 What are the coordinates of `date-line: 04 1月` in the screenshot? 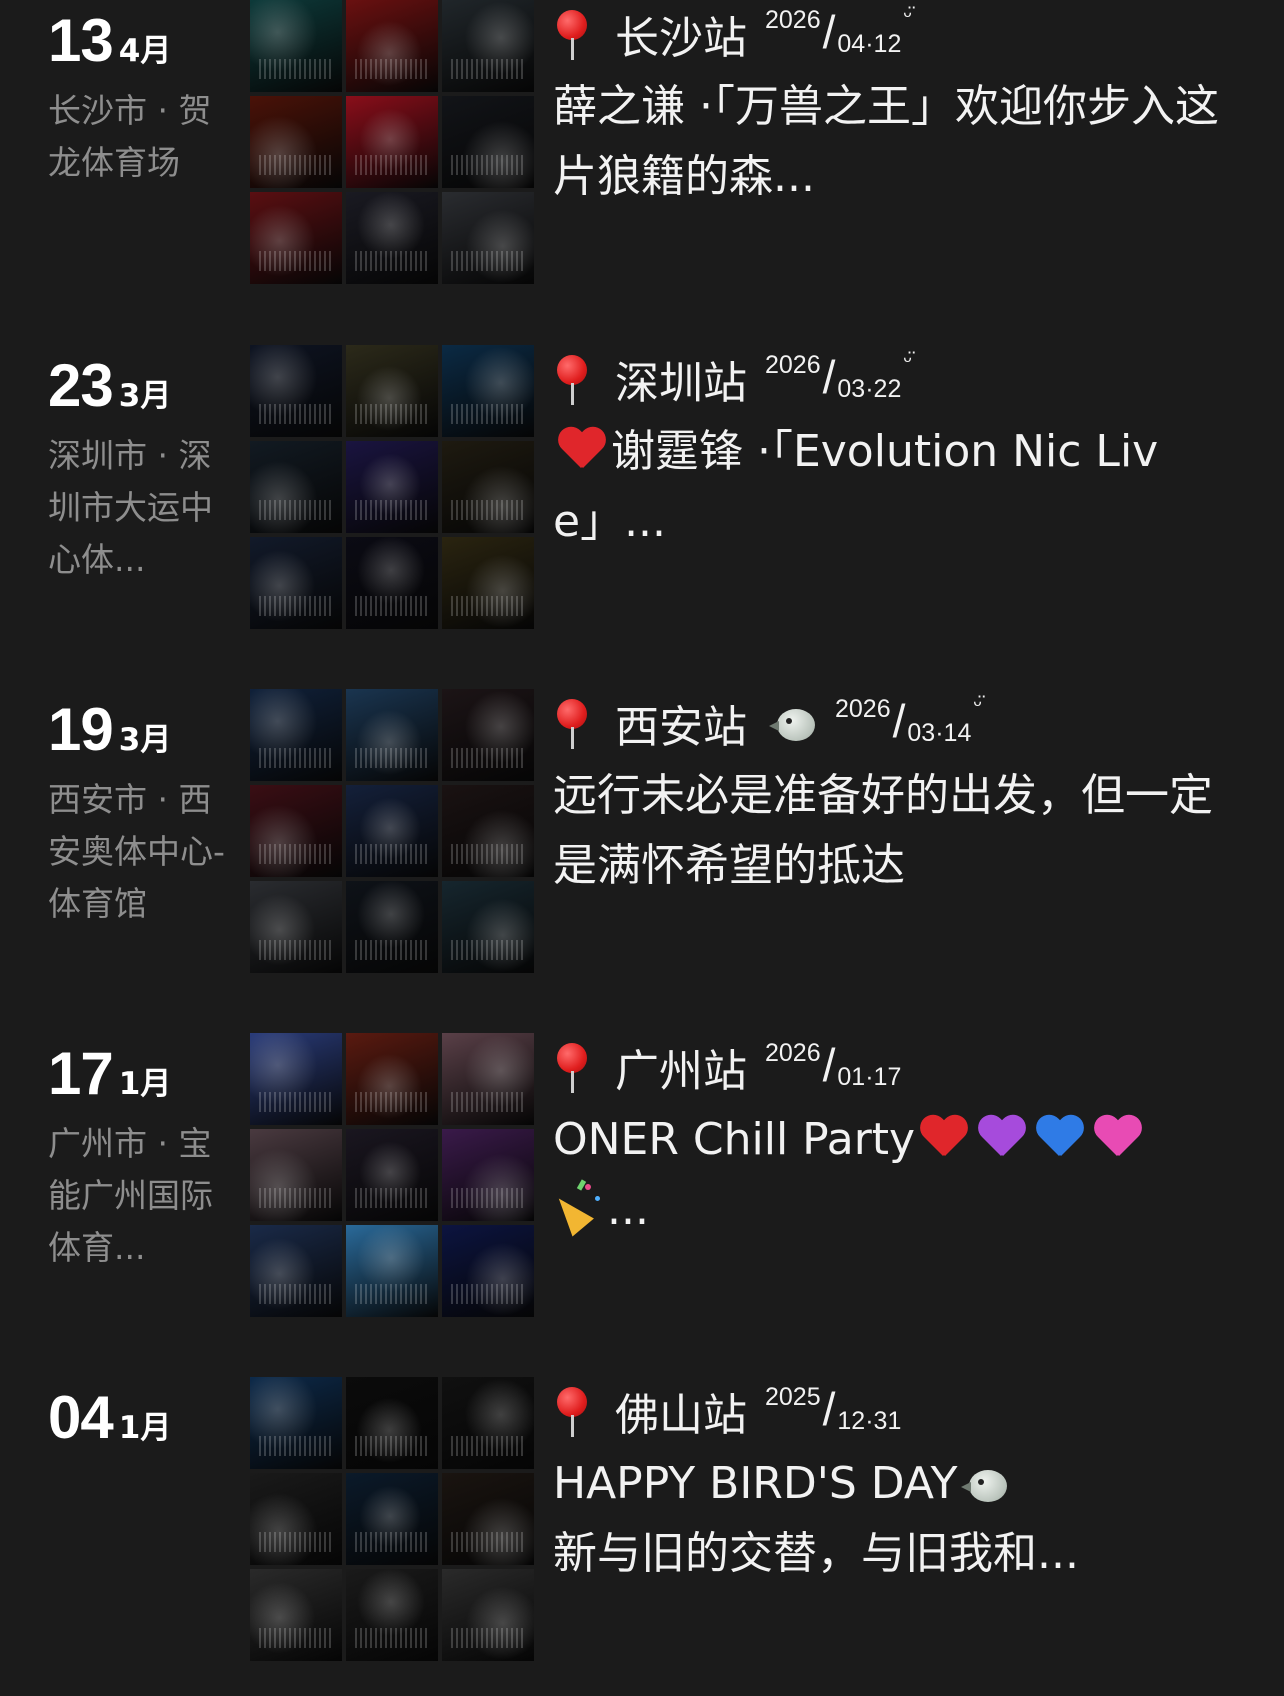 It's located at (148, 1417).